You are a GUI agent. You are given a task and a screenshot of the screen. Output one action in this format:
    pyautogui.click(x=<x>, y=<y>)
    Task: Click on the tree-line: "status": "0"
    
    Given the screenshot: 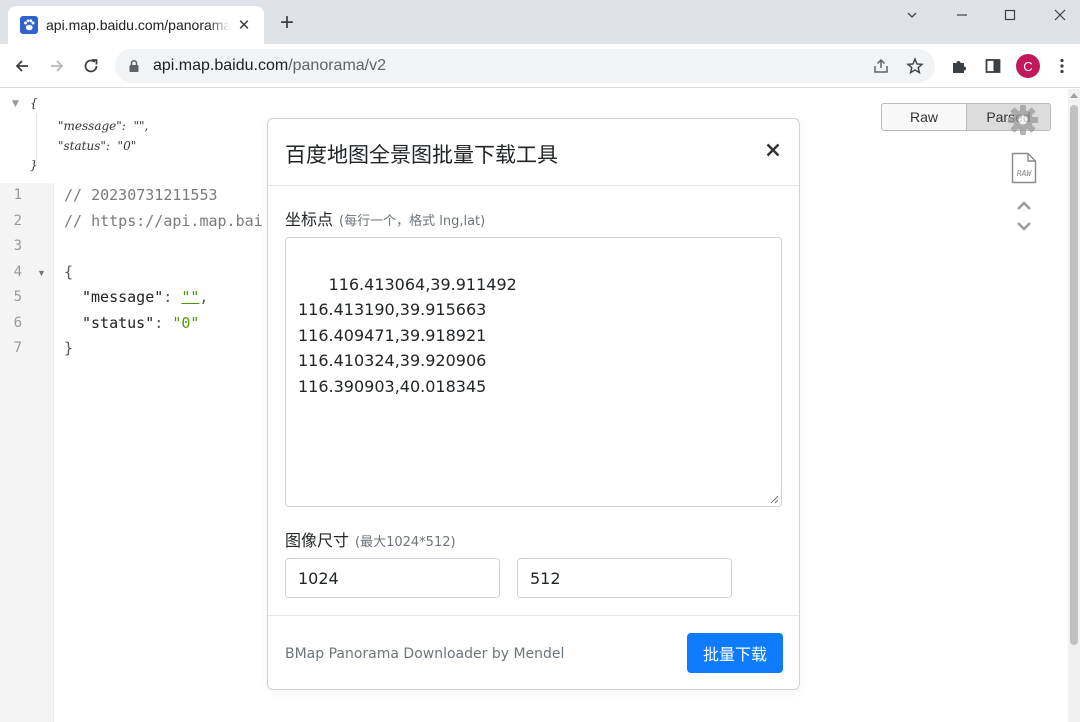 What is the action you would take?
    pyautogui.click(x=97, y=146)
    